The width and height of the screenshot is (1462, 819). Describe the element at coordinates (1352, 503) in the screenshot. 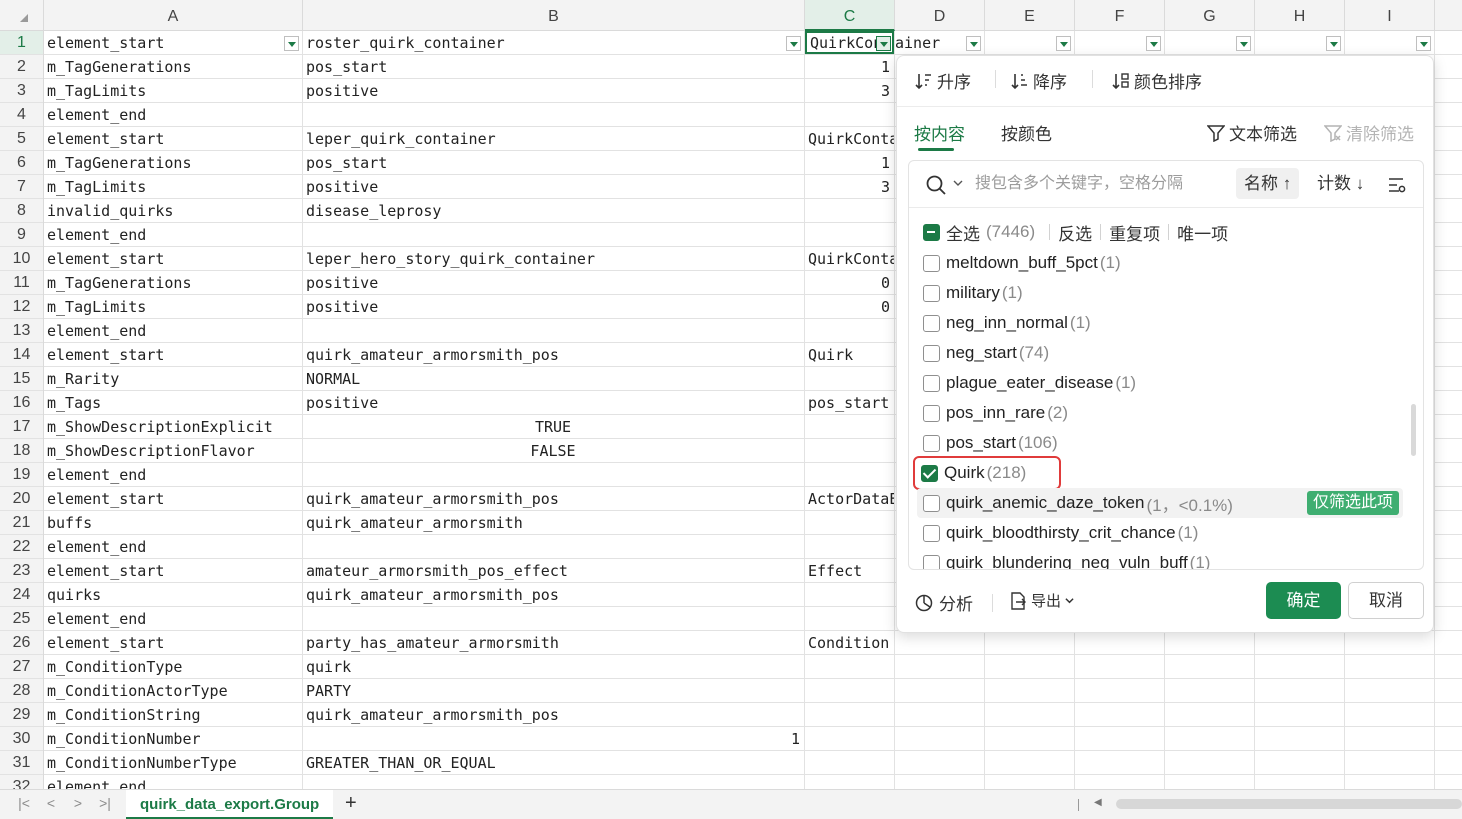

I see `filter-only-this-button: 仅筛选此项` at that location.